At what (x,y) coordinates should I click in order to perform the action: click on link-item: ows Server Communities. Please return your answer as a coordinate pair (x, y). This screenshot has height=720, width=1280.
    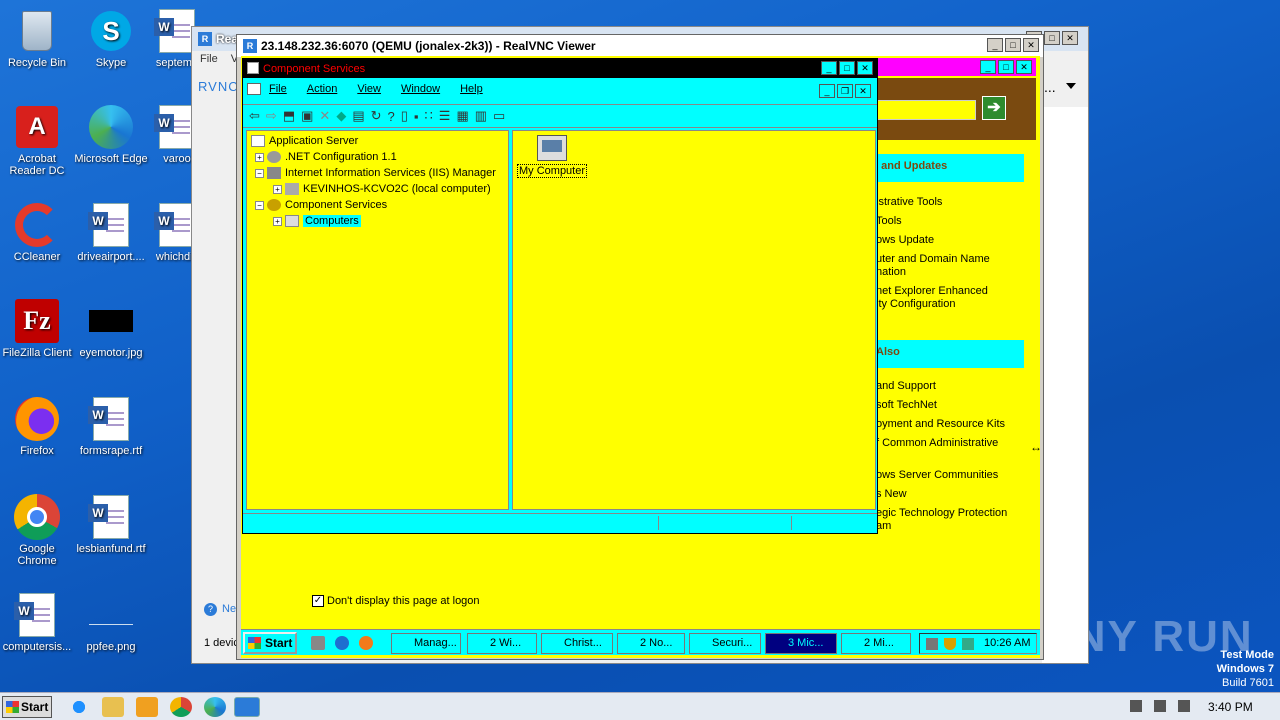
    Looking at the image, I should click on (937, 475).